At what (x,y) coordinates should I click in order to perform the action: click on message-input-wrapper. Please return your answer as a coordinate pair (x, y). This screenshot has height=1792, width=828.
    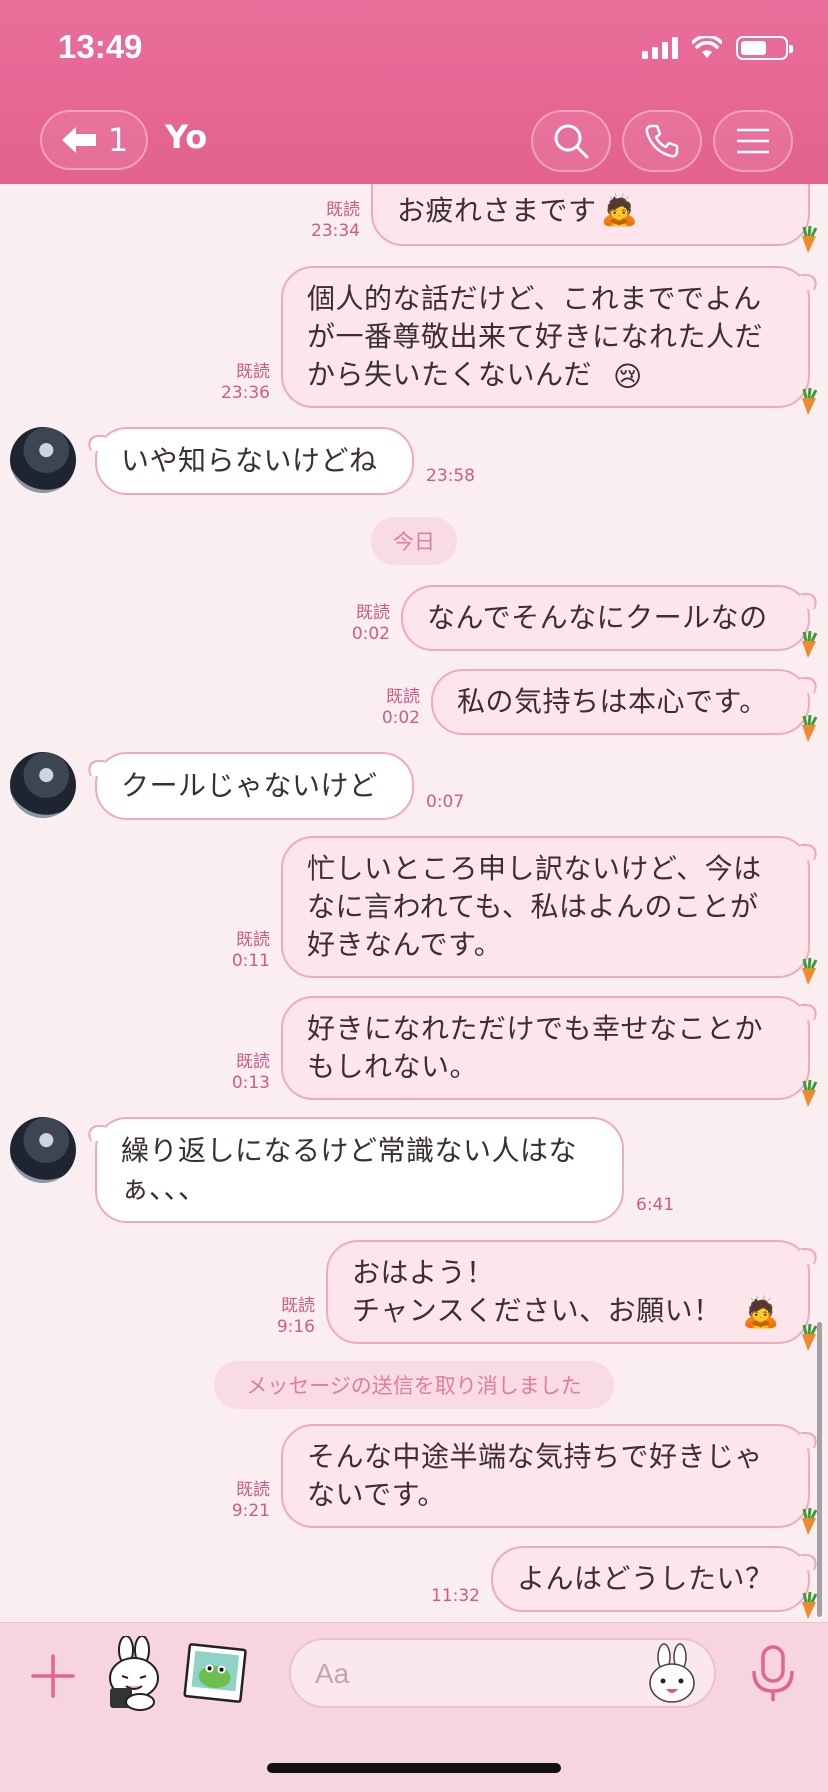
    Looking at the image, I should click on (502, 1673).